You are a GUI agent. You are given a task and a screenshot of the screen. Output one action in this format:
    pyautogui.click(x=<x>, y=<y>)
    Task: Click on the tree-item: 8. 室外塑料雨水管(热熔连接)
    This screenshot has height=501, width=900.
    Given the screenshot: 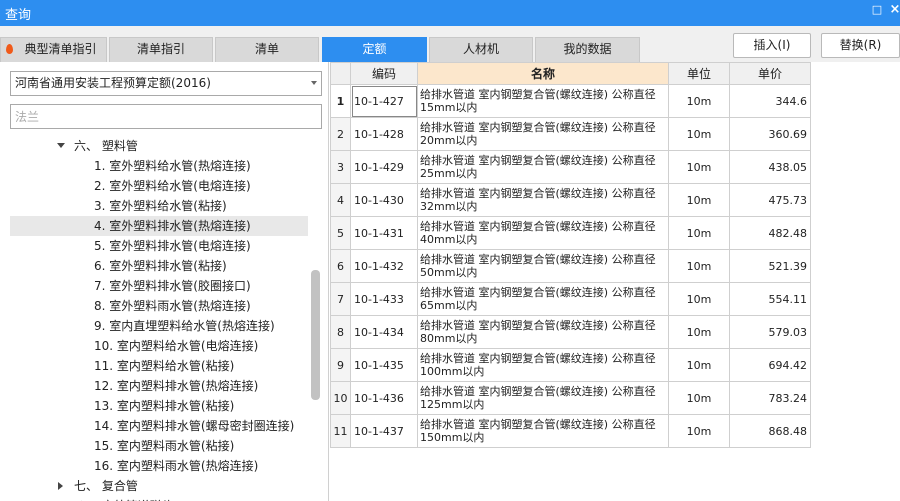 What is the action you would take?
    pyautogui.click(x=159, y=306)
    